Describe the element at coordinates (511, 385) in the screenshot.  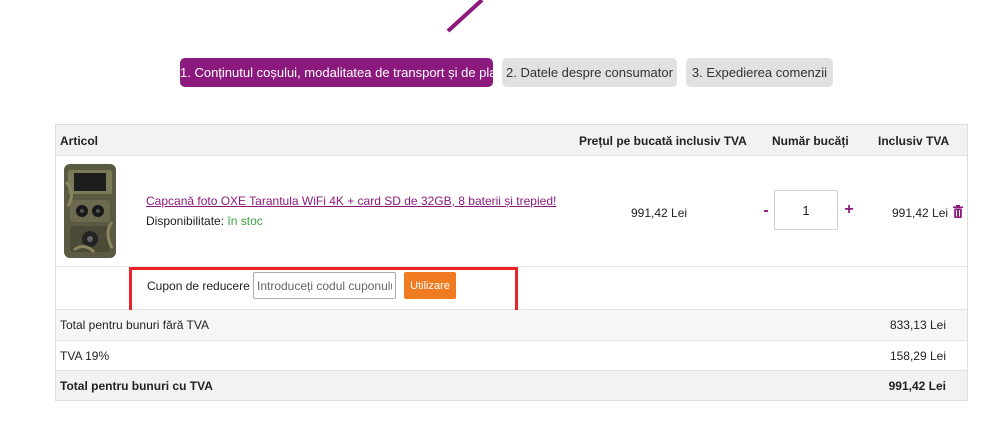
I see `grand-total-row: Total pentru bunuri cu TVA 991,42 Lei` at that location.